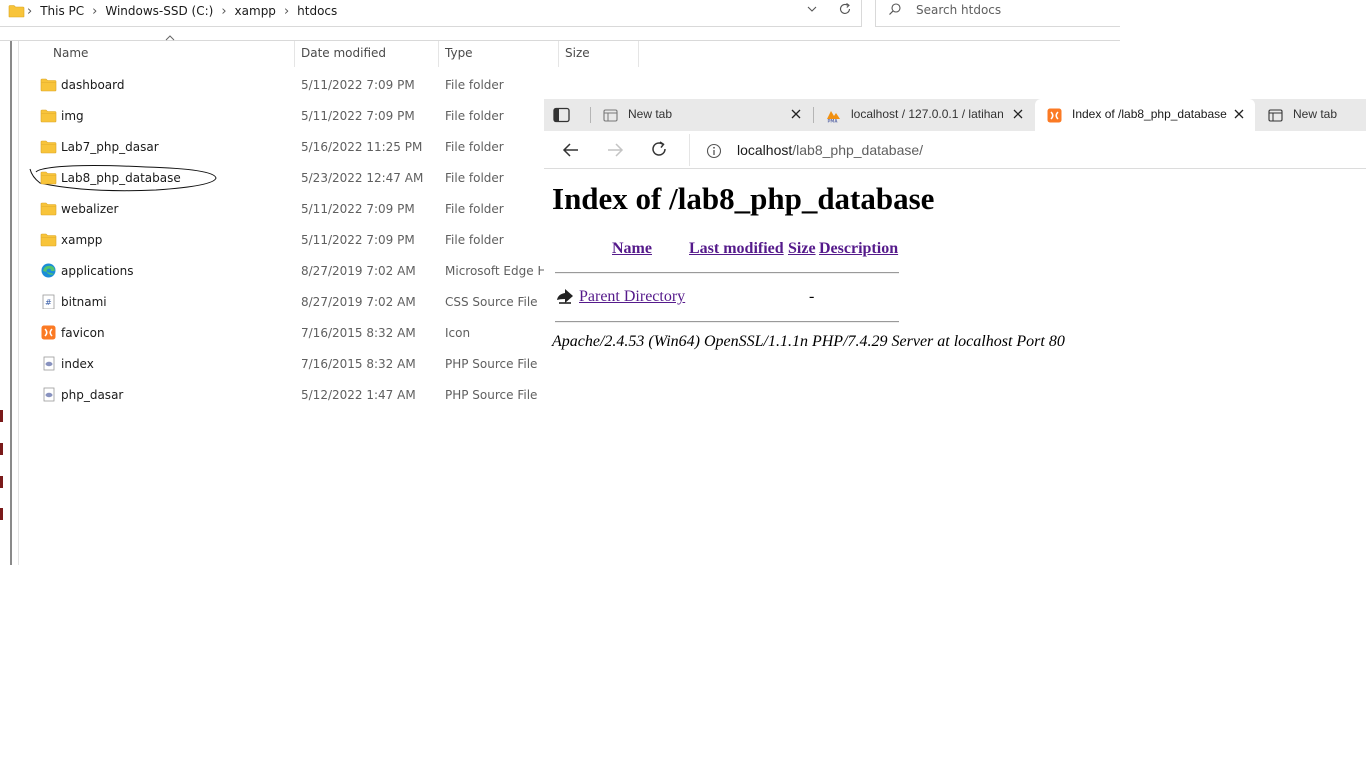 The width and height of the screenshot is (1366, 768). What do you see at coordinates (833, 117) in the screenshot?
I see `phpmyadmin-icon: PMA` at bounding box center [833, 117].